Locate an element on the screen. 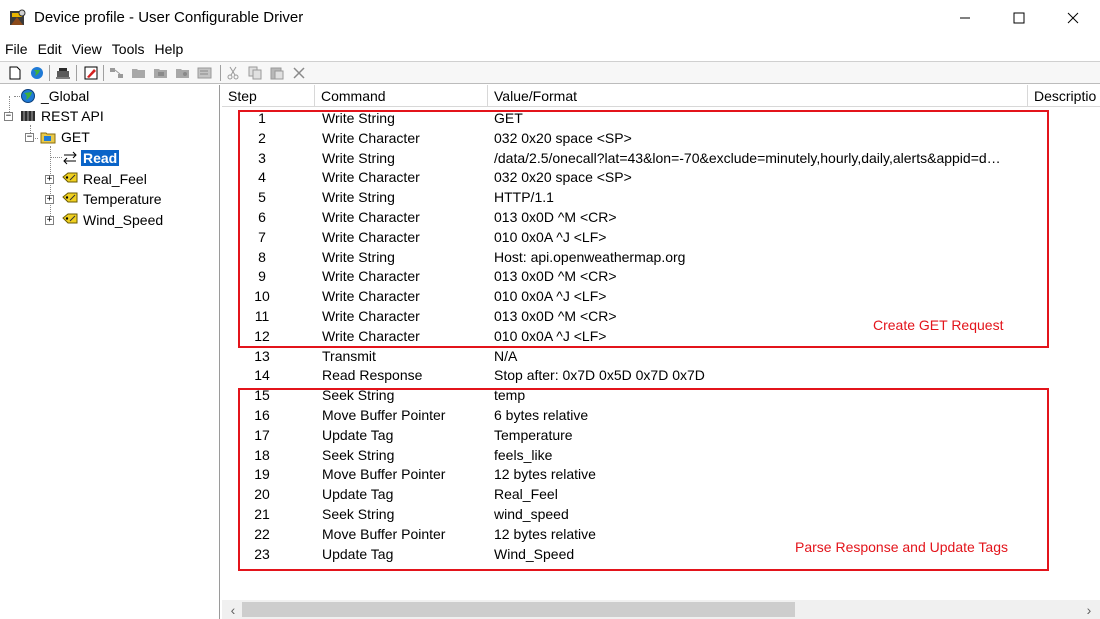 This screenshot has width=1100, height=619. close-button is located at coordinates (1073, 18).